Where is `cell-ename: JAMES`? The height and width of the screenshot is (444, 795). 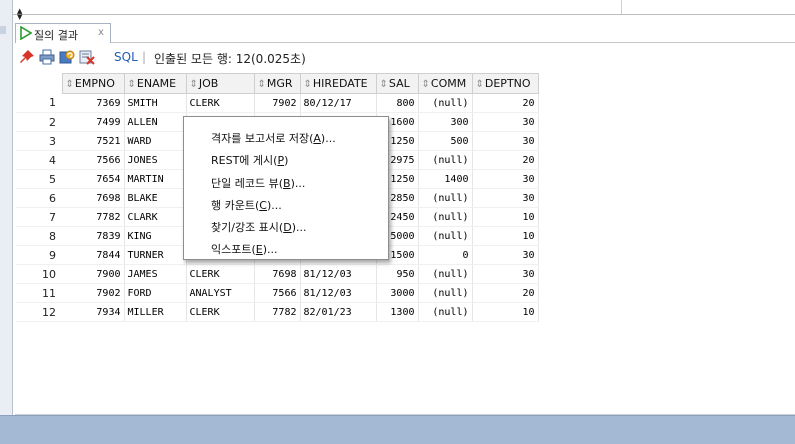
cell-ename: JAMES is located at coordinates (155, 274).